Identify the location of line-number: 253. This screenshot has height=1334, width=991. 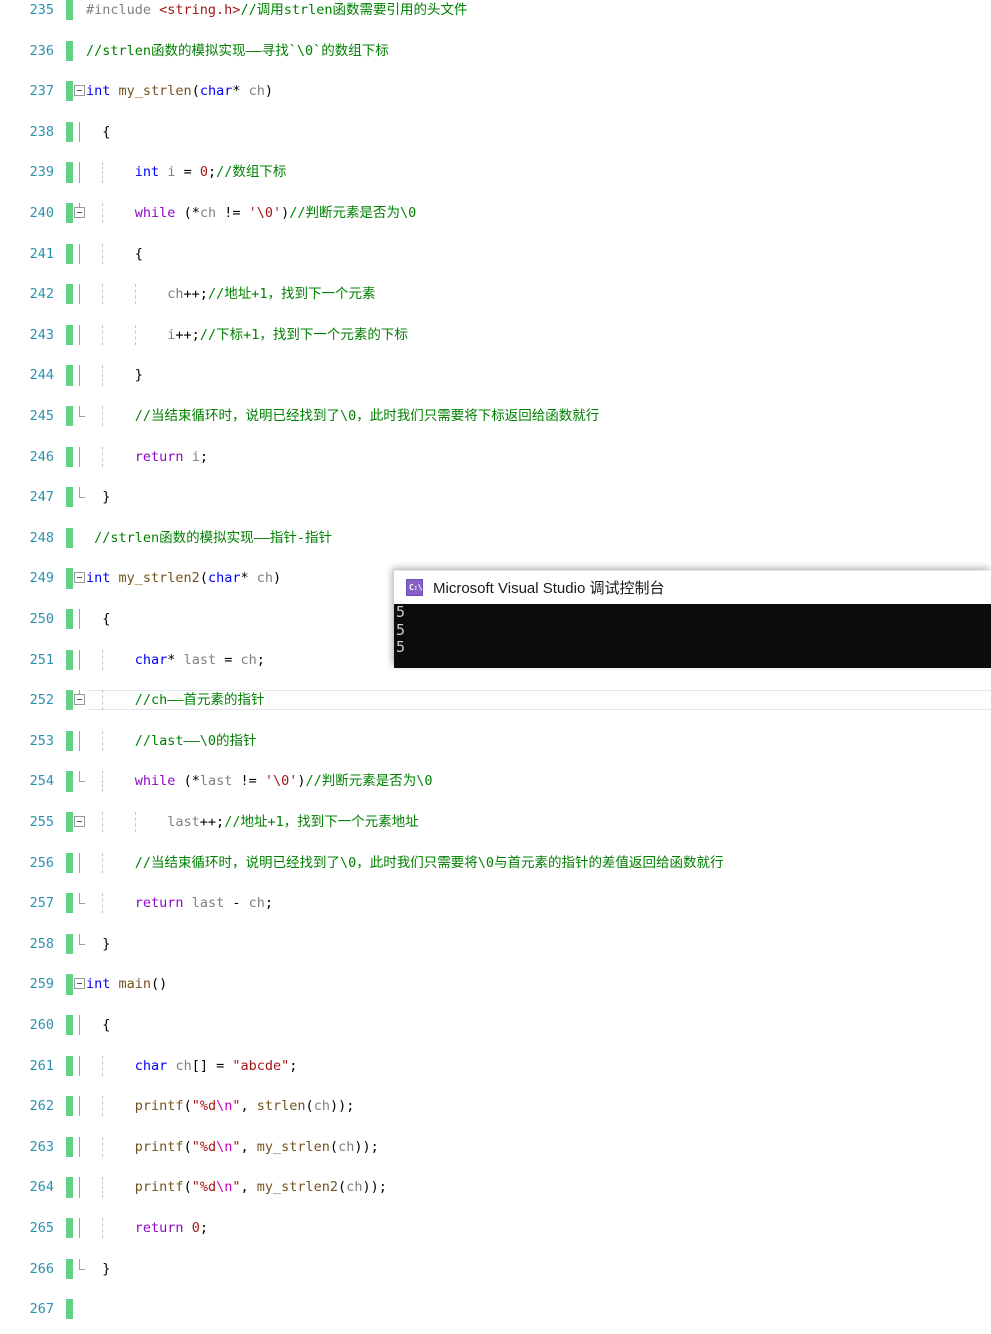
(41, 740).